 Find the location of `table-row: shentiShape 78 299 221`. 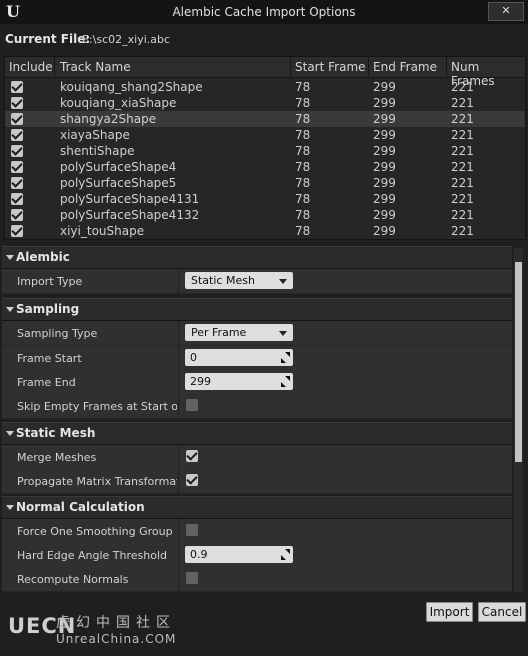

table-row: shentiShape 78 299 221 is located at coordinates (265, 151).